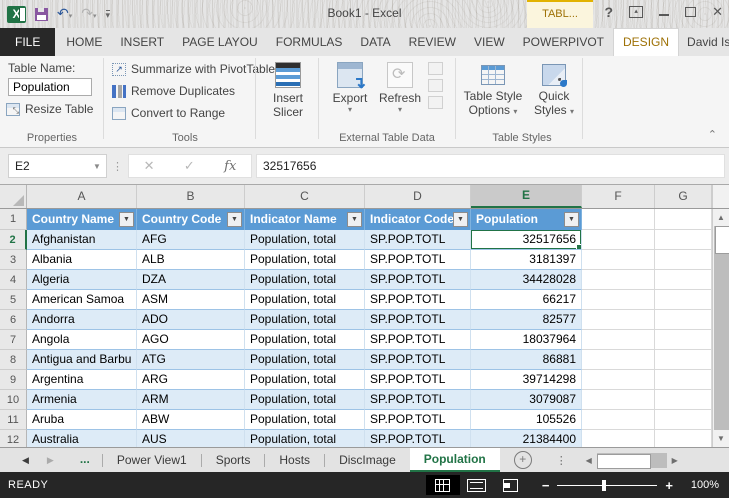 This screenshot has width=729, height=498. What do you see at coordinates (82, 400) in the screenshot?
I see `cell-country-name: Armenia` at bounding box center [82, 400].